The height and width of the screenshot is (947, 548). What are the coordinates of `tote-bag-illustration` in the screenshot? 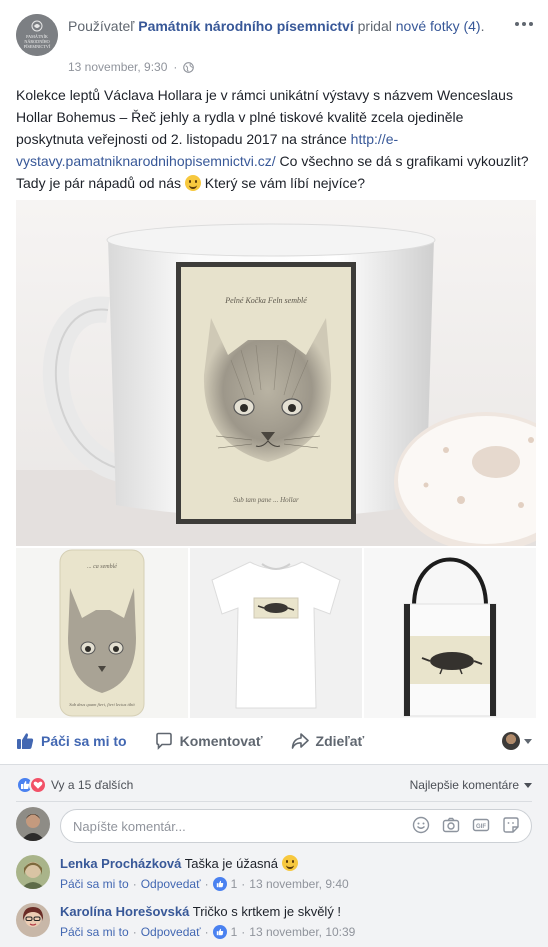 It's located at (450, 633).